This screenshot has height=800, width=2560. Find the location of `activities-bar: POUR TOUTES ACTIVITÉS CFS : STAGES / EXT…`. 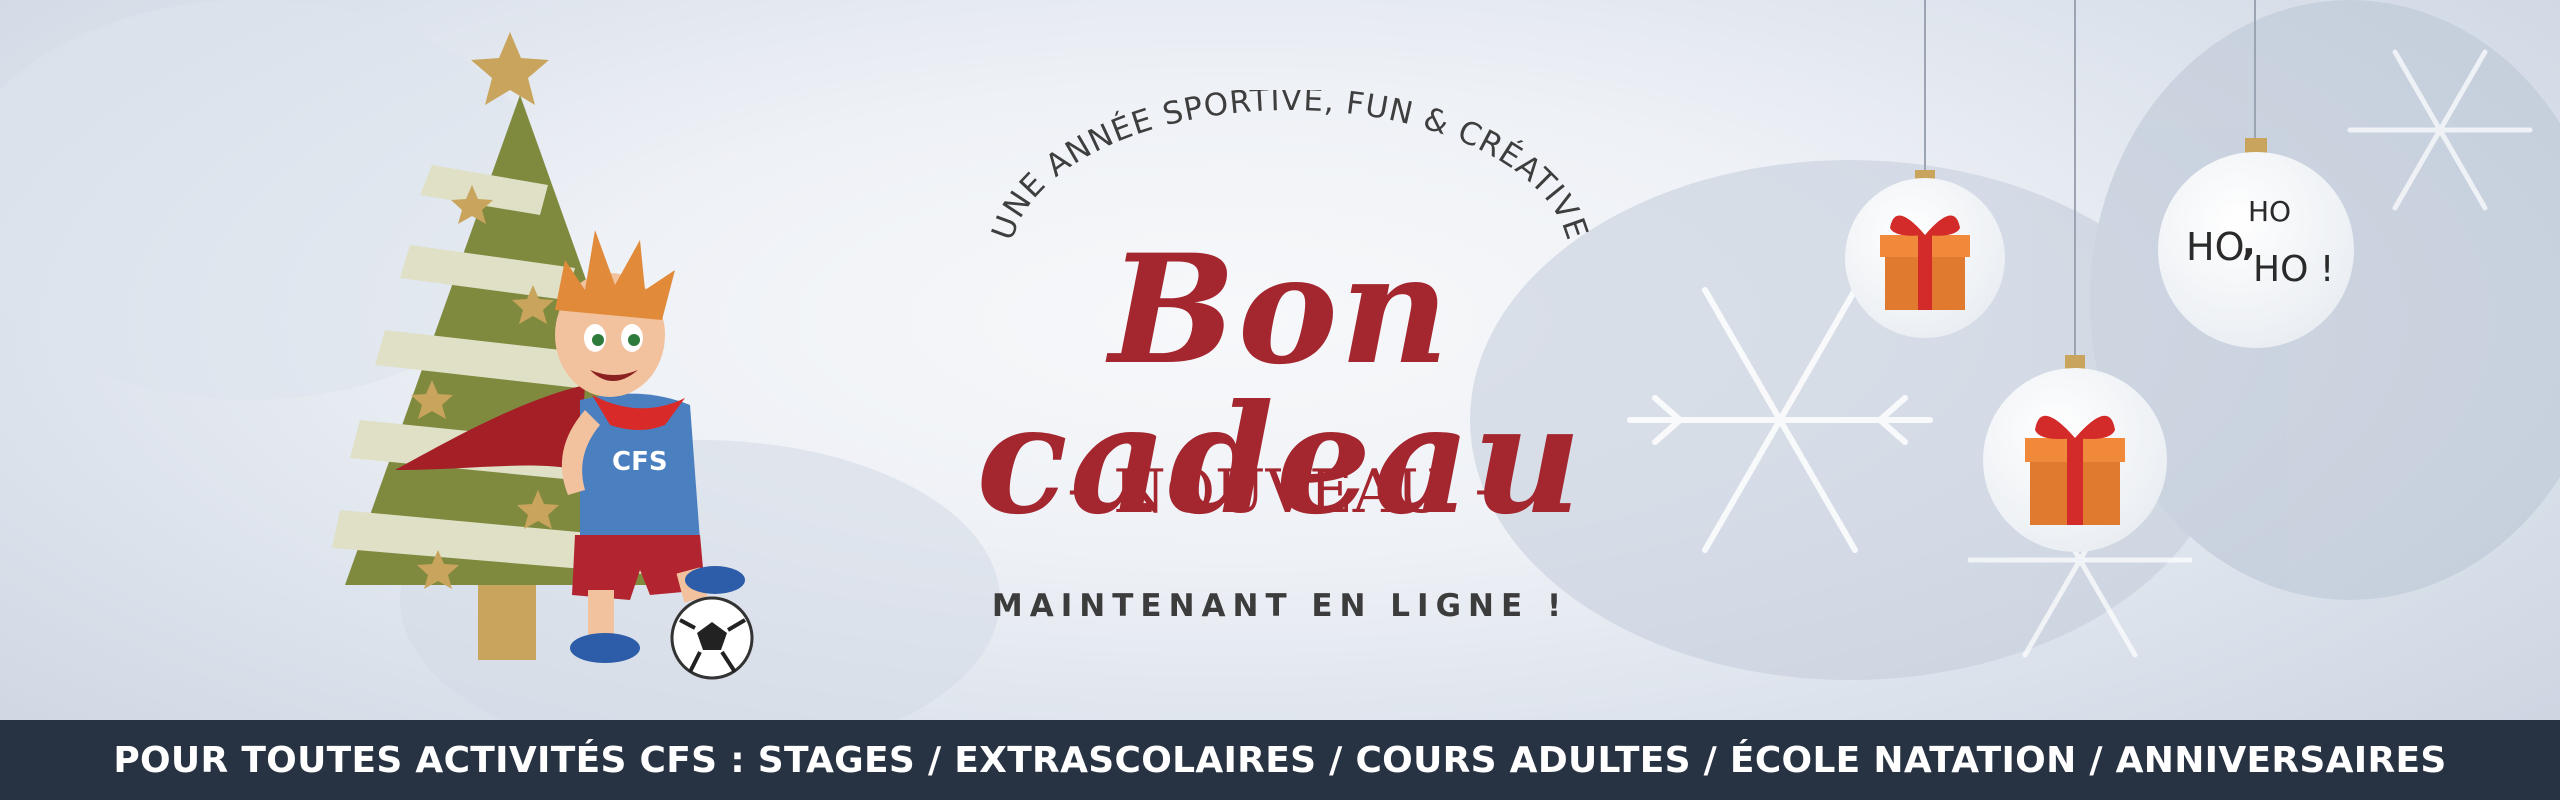

activities-bar: POUR TOUTES ACTIVITÉS CFS : STAGES / EXT… is located at coordinates (1280, 760).